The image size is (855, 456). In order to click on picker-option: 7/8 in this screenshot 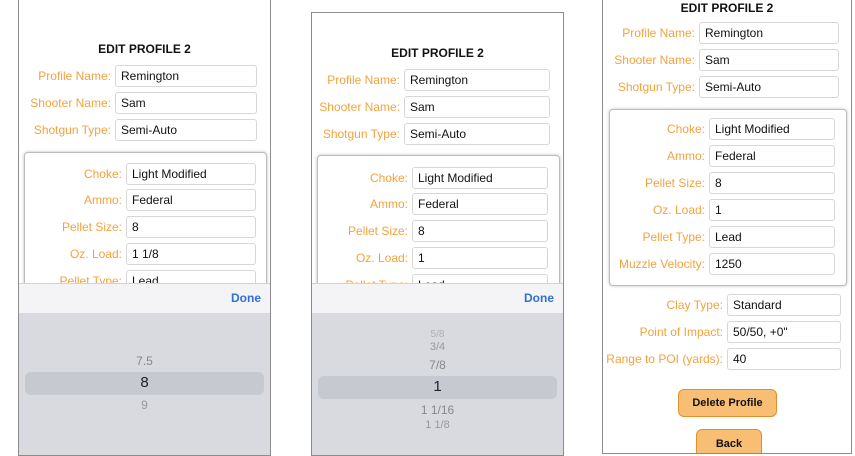, I will do `click(437, 365)`.